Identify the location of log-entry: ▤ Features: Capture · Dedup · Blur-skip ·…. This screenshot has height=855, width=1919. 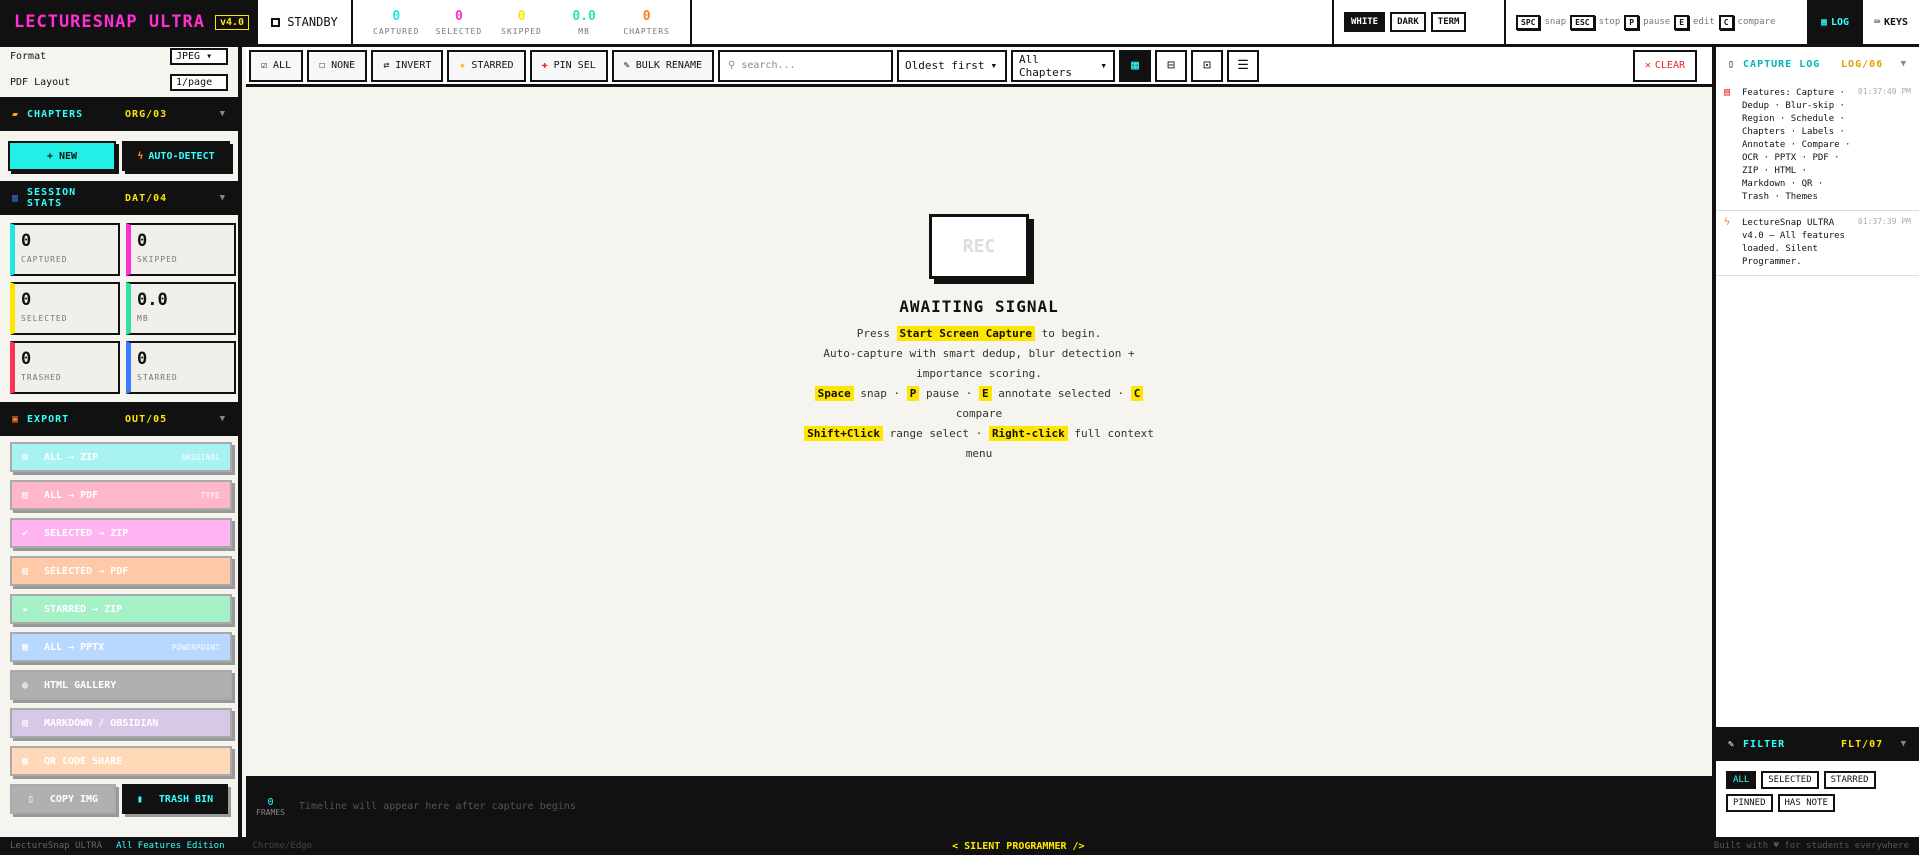
(1817, 146).